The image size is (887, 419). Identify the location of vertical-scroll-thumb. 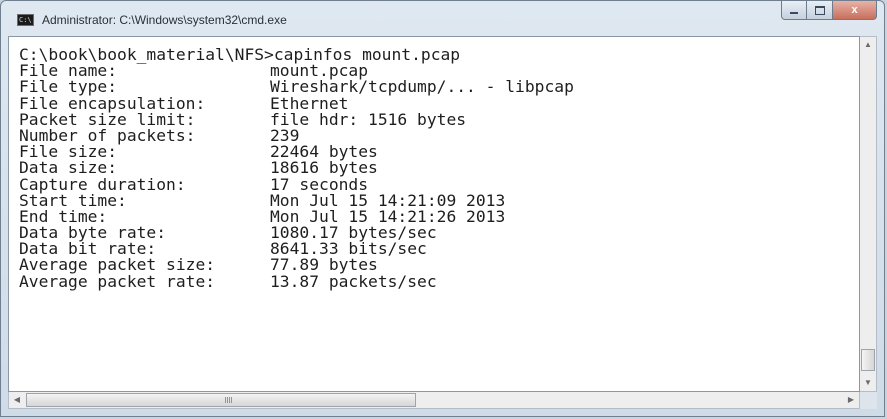
(868, 360).